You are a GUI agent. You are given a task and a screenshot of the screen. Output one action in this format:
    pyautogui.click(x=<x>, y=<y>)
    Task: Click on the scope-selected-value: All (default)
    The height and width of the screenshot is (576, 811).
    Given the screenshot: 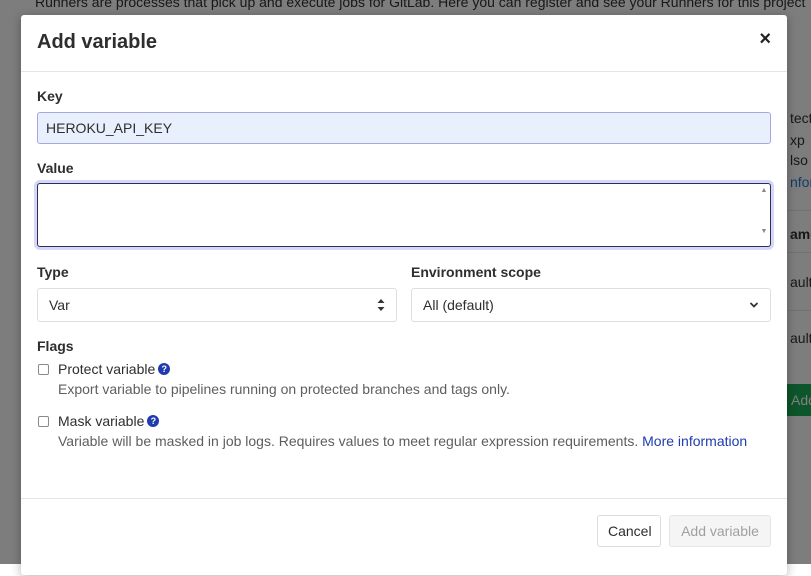 What is the action you would take?
    pyautogui.click(x=458, y=305)
    